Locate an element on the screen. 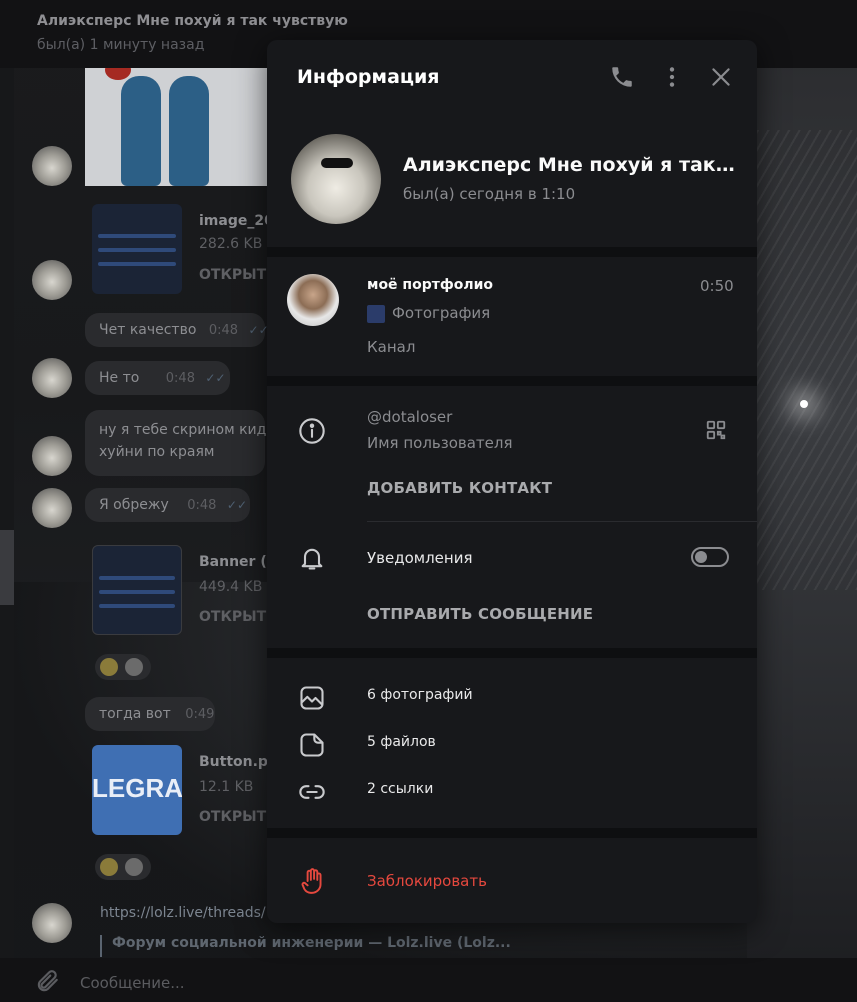 This screenshot has height=1002, width=857. chat-status: был(а) 1 минуту назад is located at coordinates (121, 45).